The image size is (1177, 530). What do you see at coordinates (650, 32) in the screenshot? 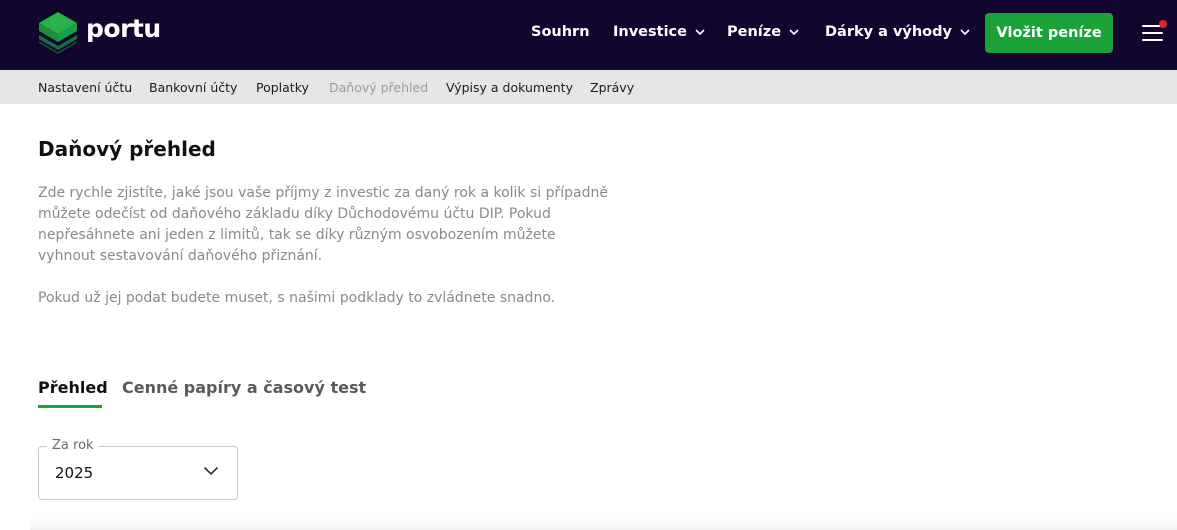
I see `nav-item-label: Investice` at bounding box center [650, 32].